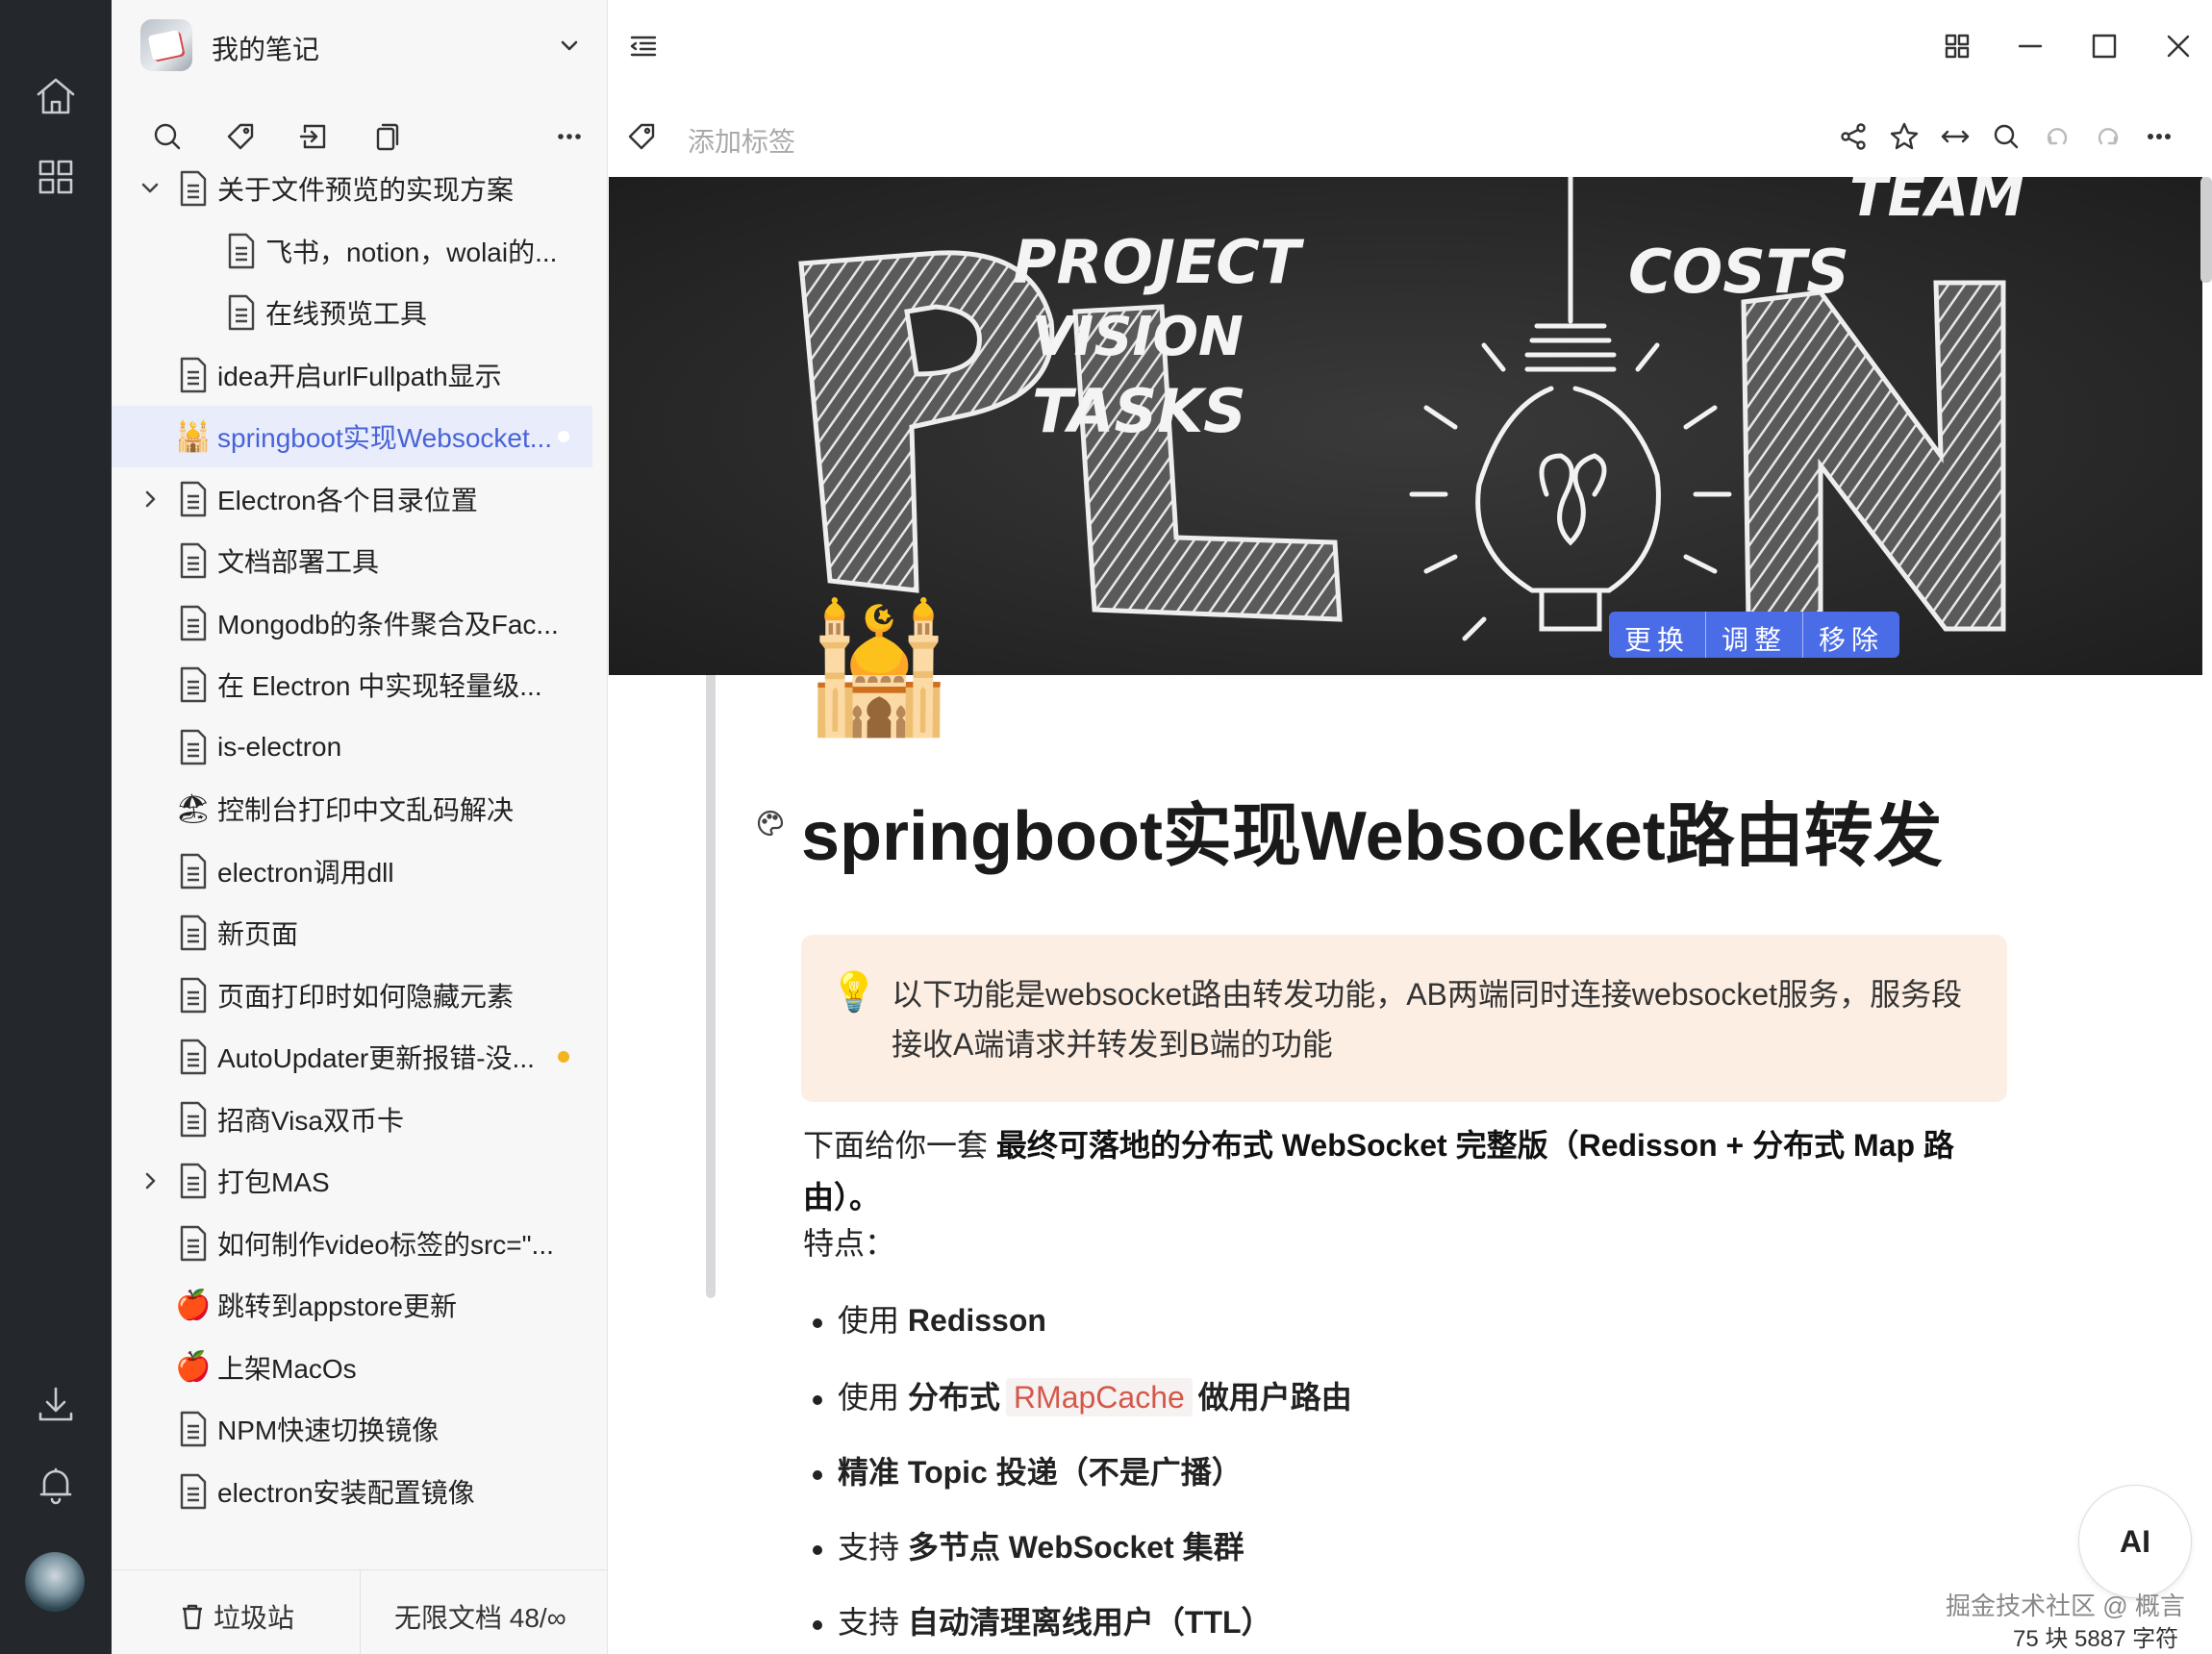 This screenshot has width=2212, height=1654. Describe the element at coordinates (1138, 337) in the screenshot. I see `chalk-word: VISION` at that location.